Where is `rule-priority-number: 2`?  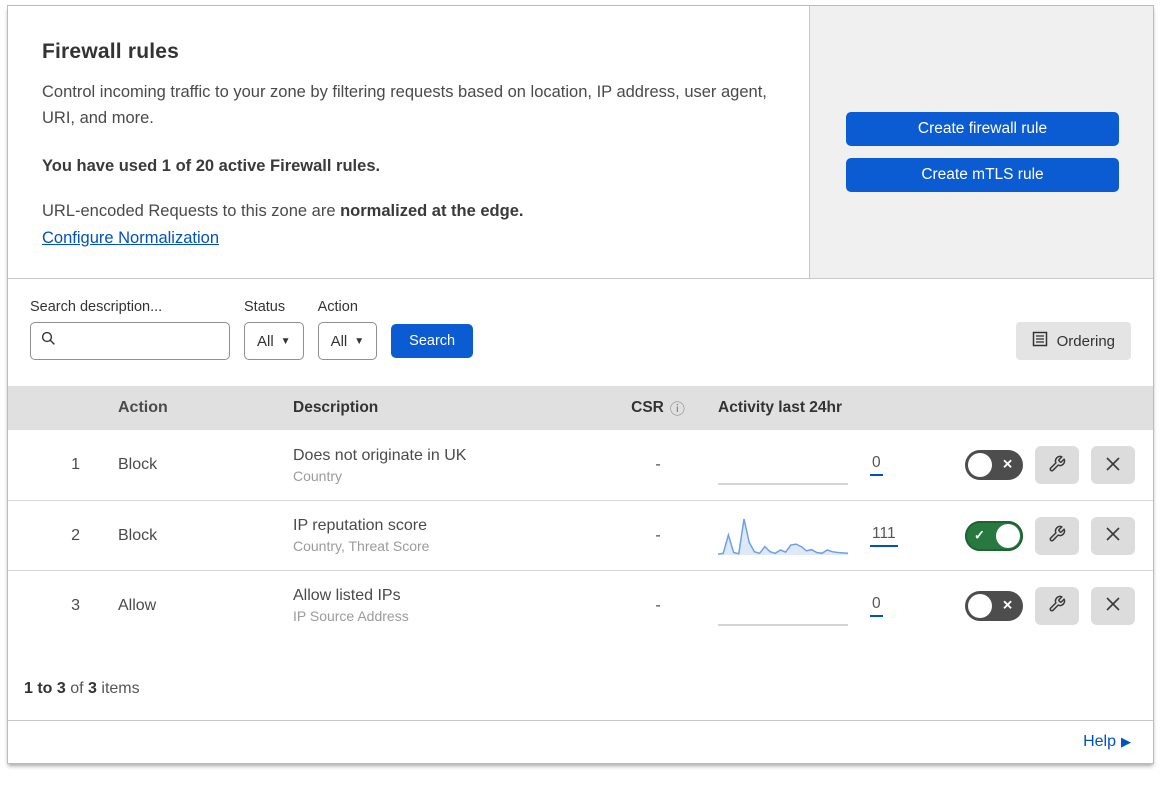
rule-priority-number: 2 is located at coordinates (75, 535).